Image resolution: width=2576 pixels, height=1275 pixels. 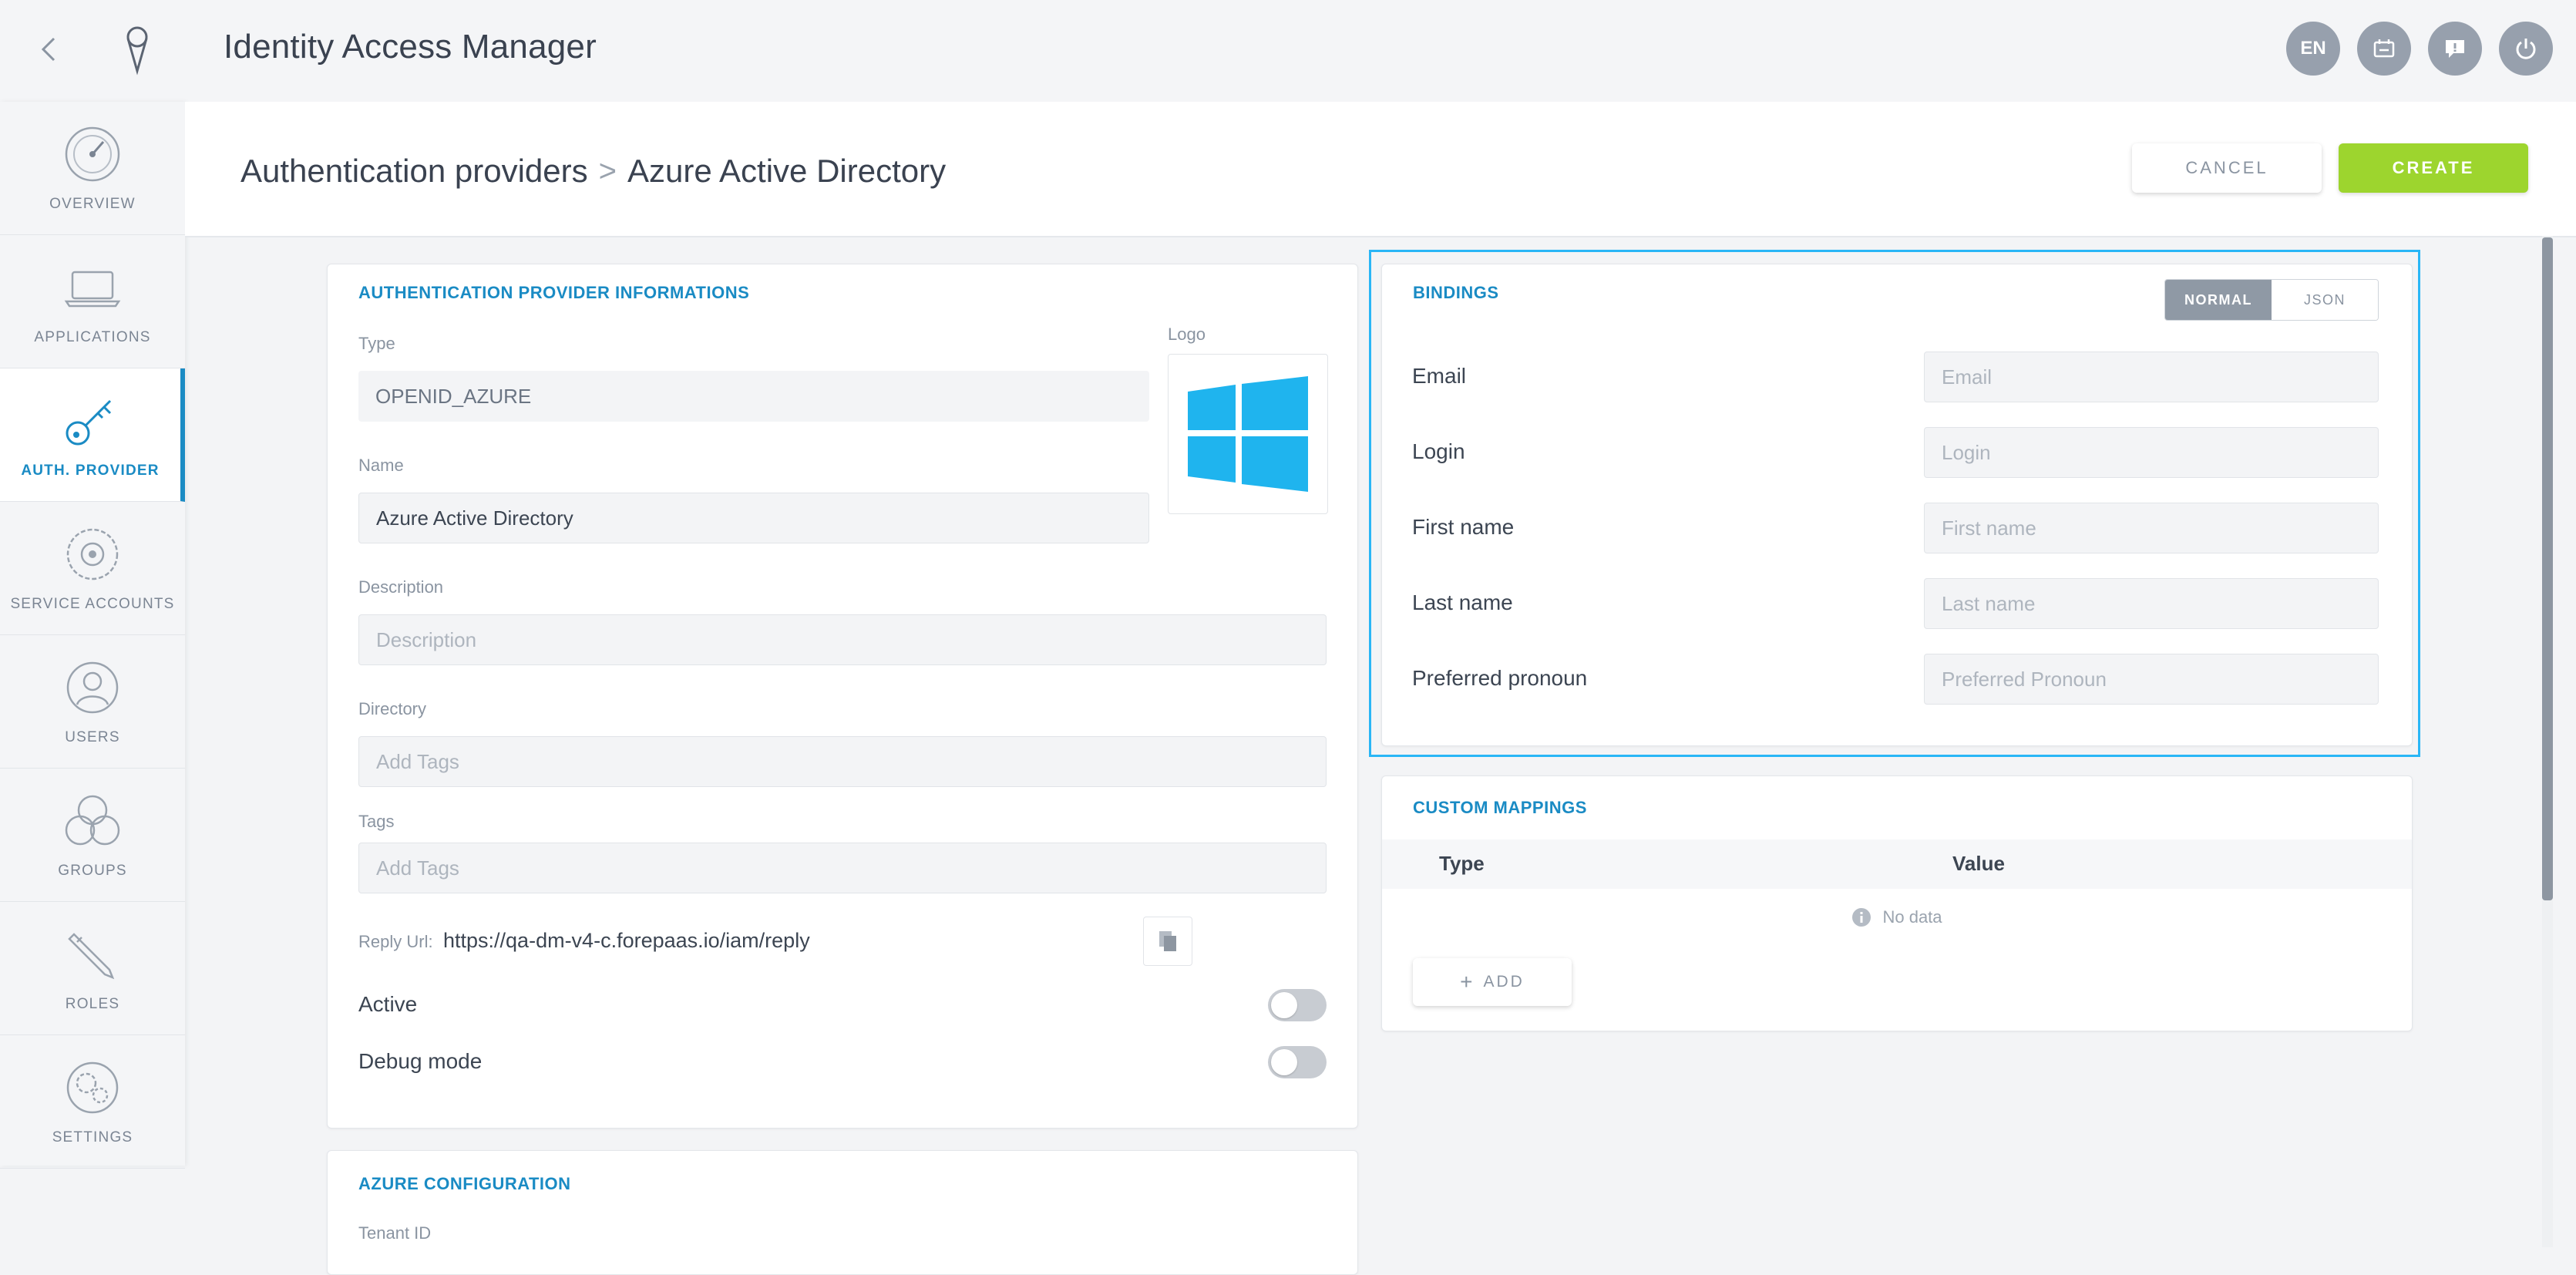 What do you see at coordinates (2227, 168) in the screenshot?
I see `cancel-button: CANCEL` at bounding box center [2227, 168].